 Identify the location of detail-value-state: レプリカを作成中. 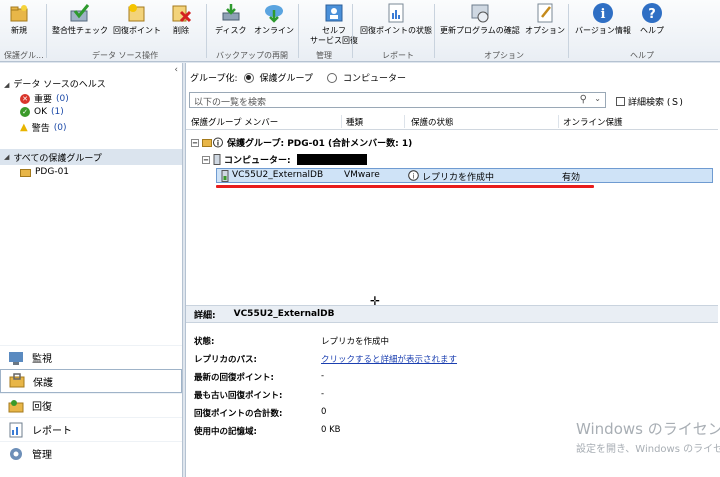
(355, 342).